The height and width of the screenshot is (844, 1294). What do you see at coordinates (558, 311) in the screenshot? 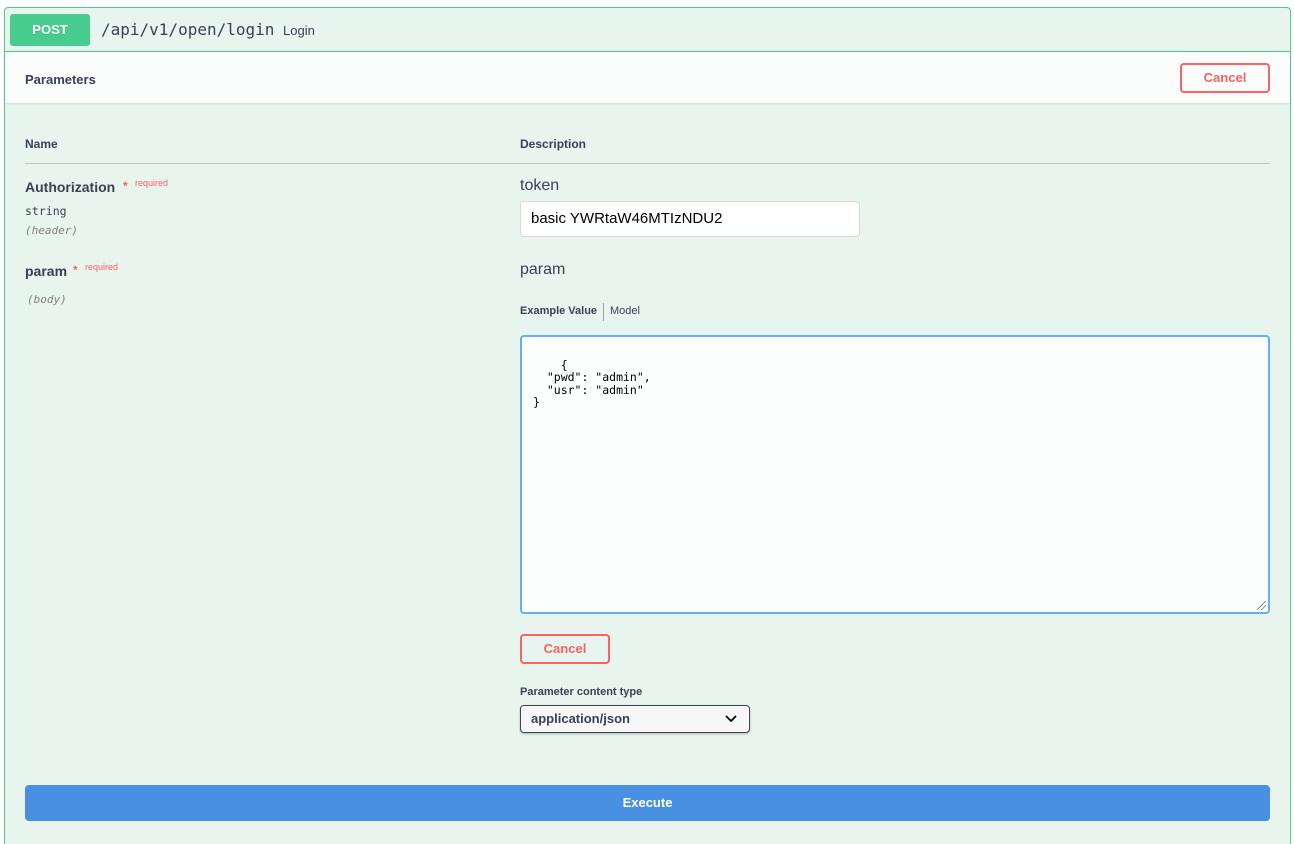
I see `tab-example-value: Example Value` at bounding box center [558, 311].